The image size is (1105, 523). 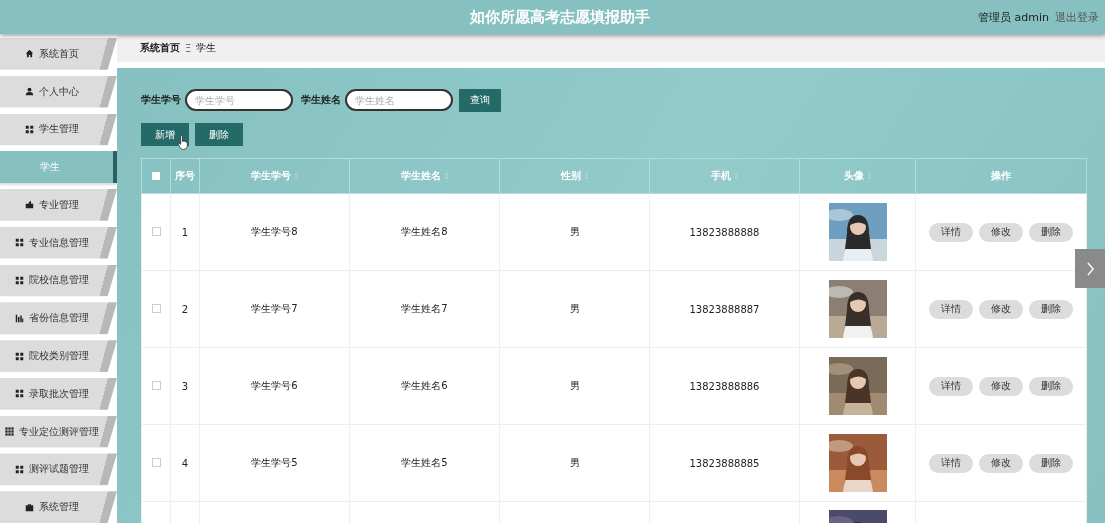 What do you see at coordinates (58, 242) in the screenshot?
I see `sidebar-item: 专业信息管理` at bounding box center [58, 242].